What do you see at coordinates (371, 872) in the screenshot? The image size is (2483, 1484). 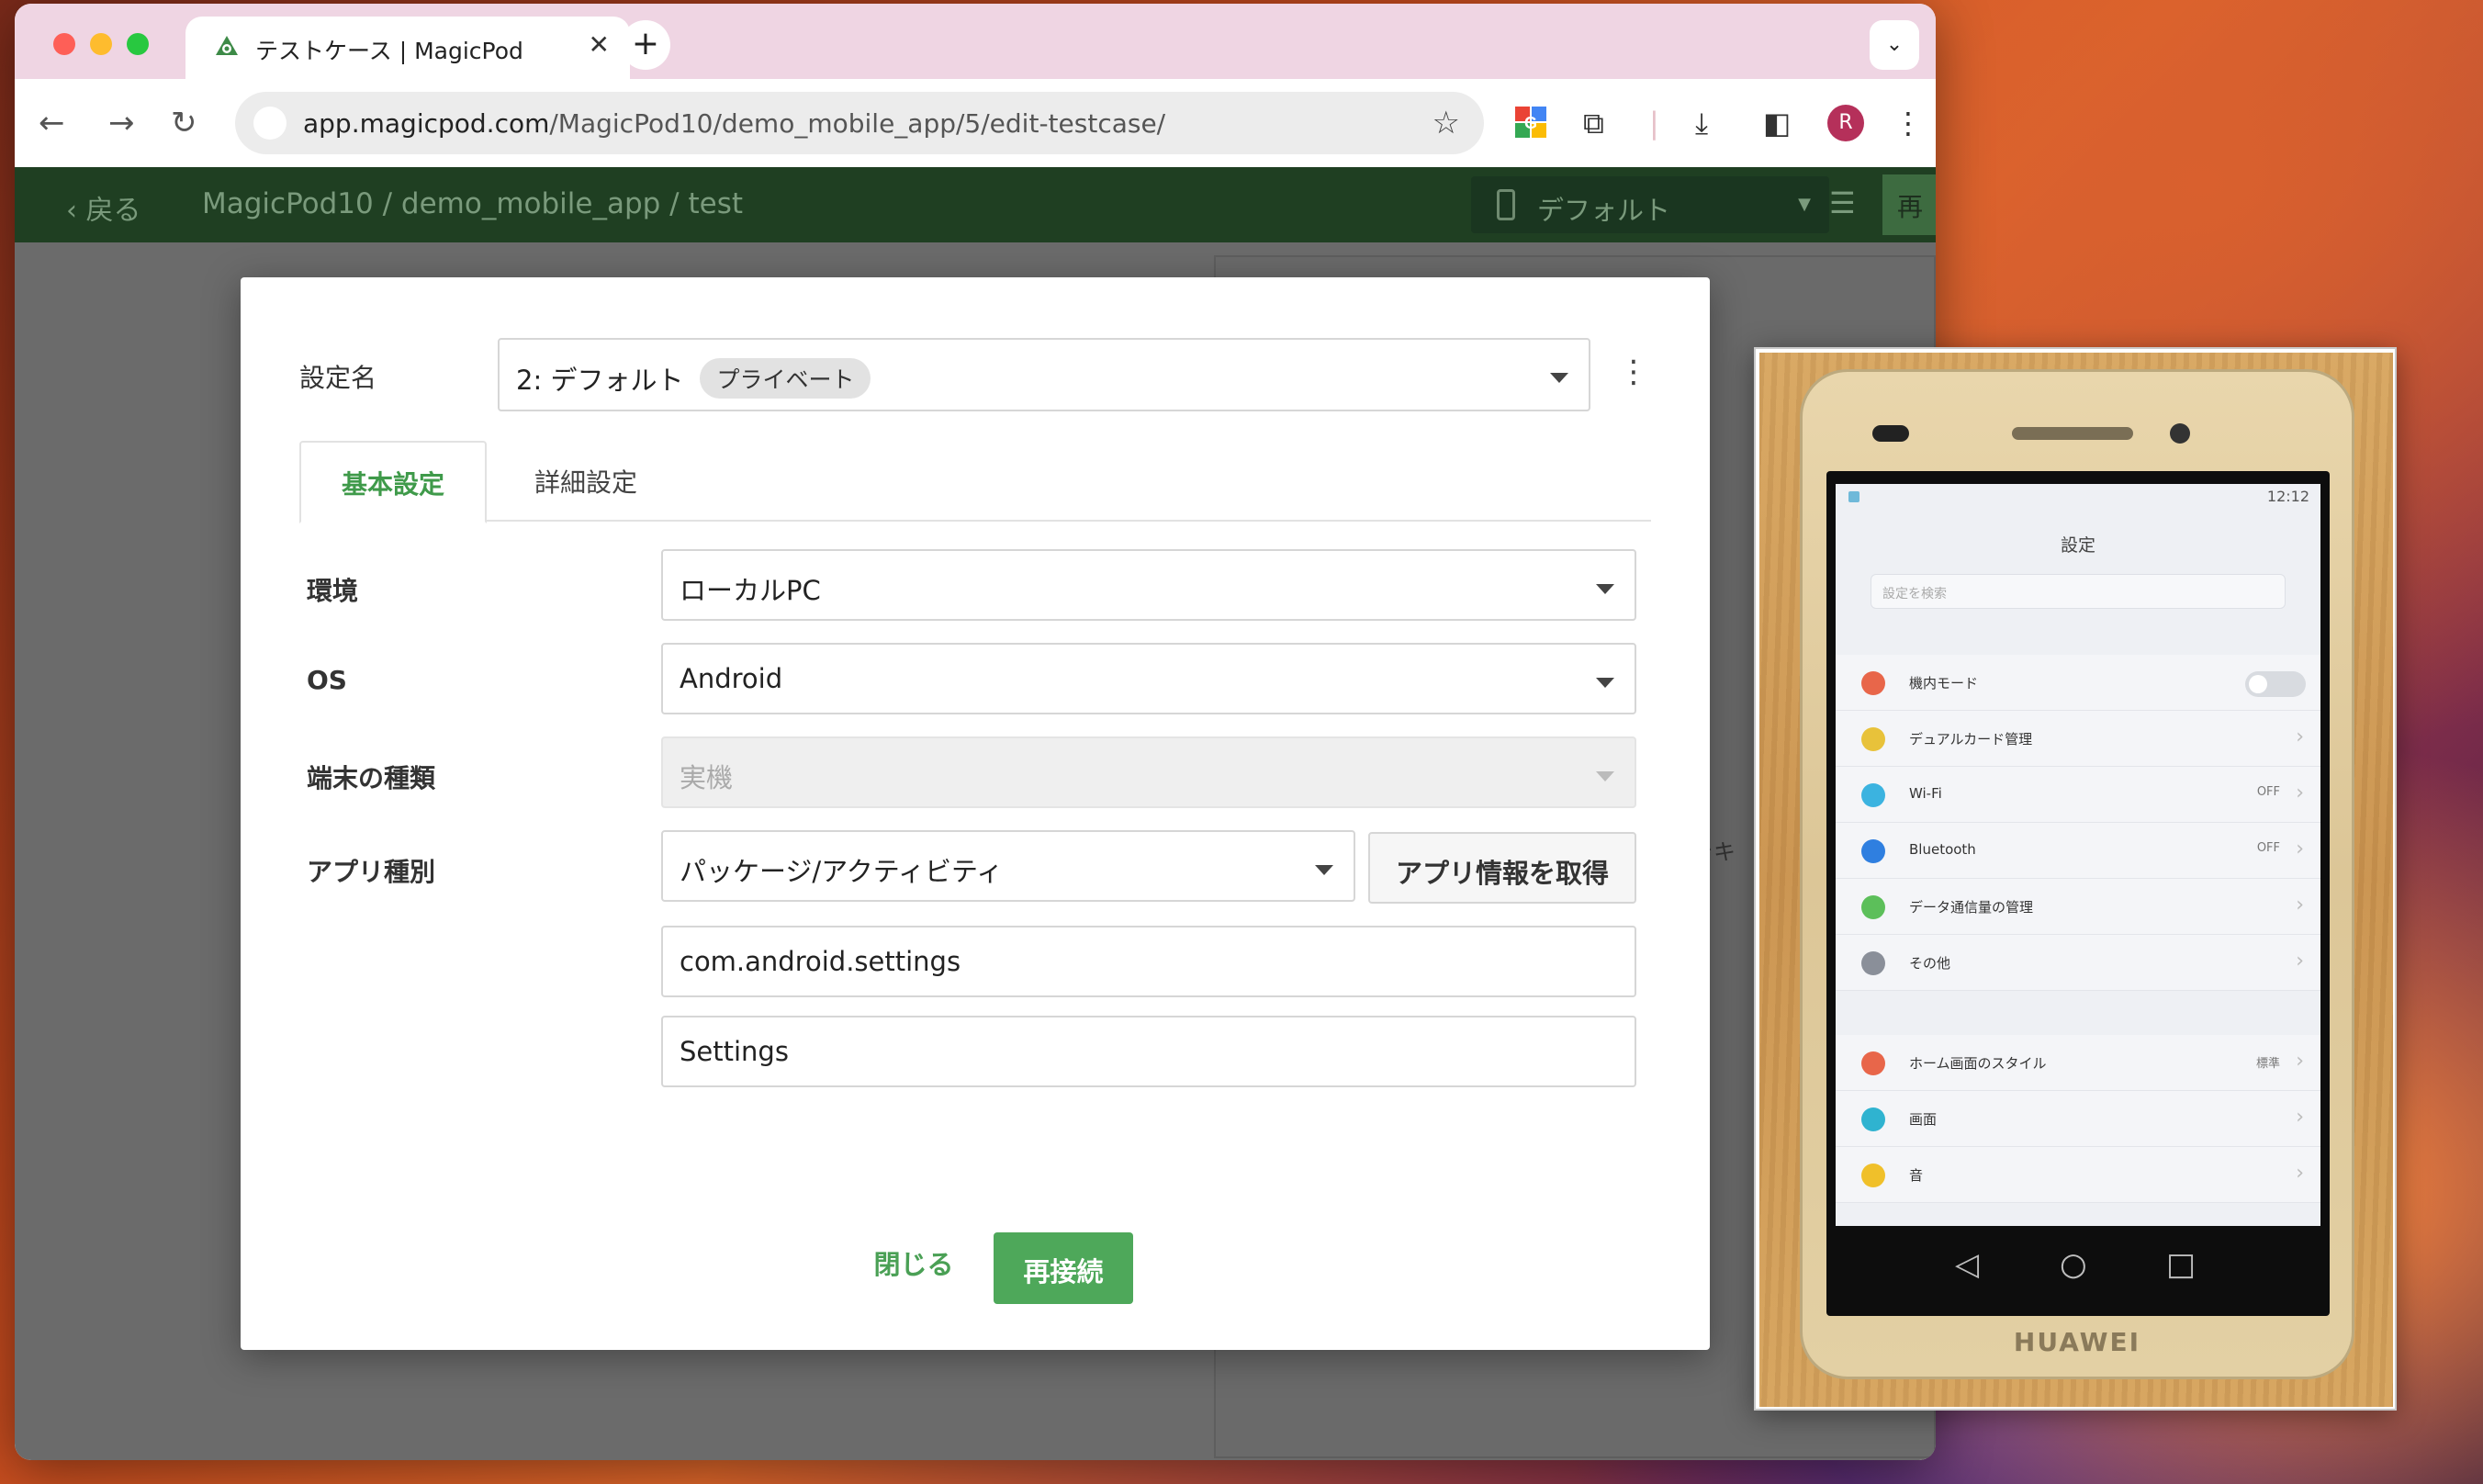 I see `app-type-label: アプリ種別` at bounding box center [371, 872].